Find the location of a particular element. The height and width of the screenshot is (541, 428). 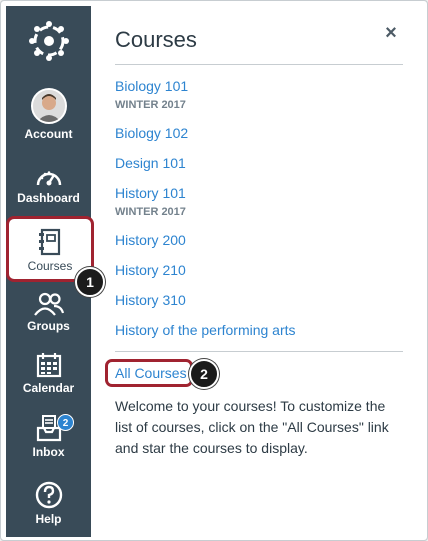

nav-inbox-label: Inbox is located at coordinates (48, 452).